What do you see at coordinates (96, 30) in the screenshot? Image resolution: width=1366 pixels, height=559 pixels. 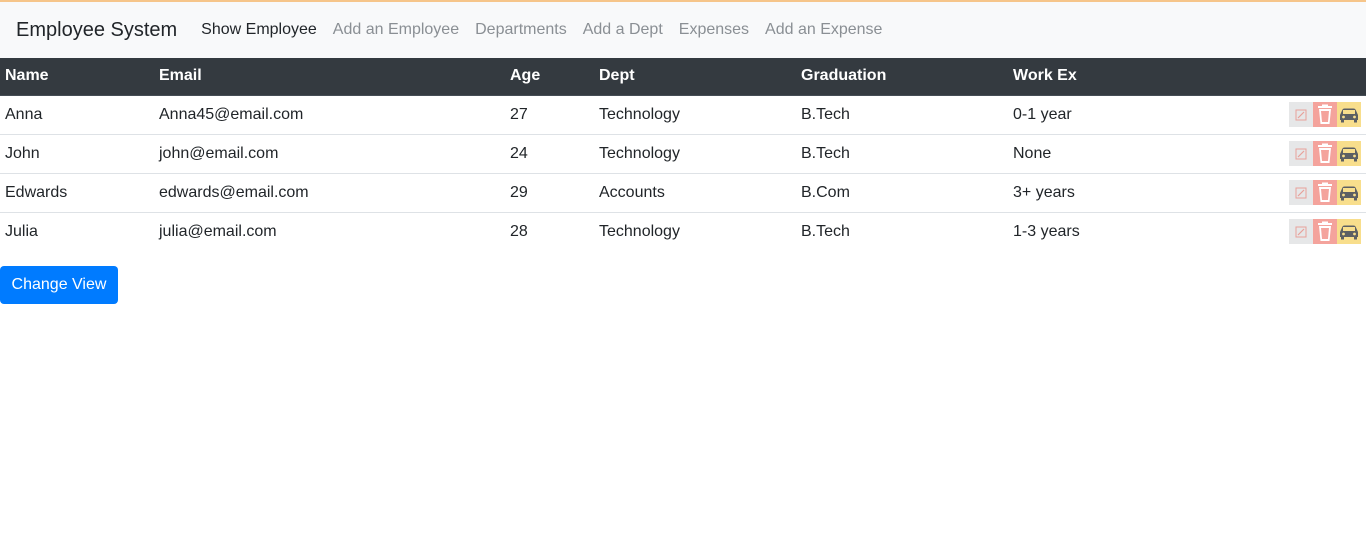 I see `brand-title: Employee System` at bounding box center [96, 30].